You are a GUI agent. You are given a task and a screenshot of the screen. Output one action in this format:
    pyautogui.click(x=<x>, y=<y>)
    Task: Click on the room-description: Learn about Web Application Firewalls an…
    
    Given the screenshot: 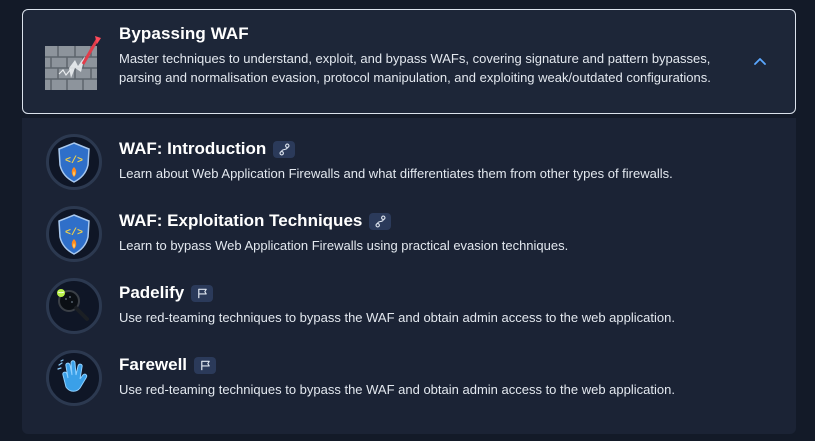 What is the action you would take?
    pyautogui.click(x=396, y=173)
    